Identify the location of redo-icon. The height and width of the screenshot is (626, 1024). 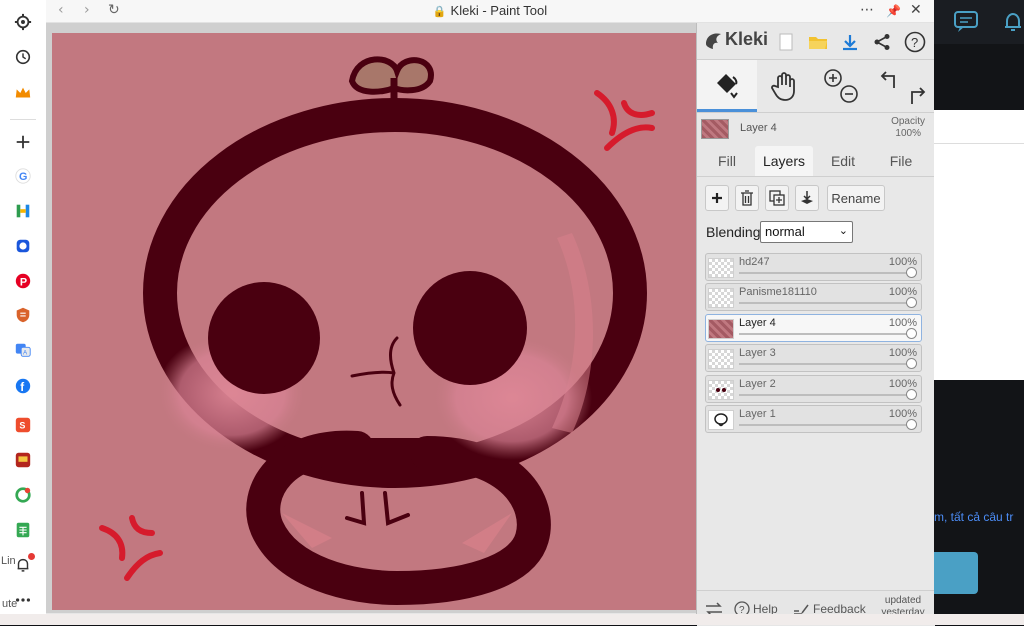
(918, 95).